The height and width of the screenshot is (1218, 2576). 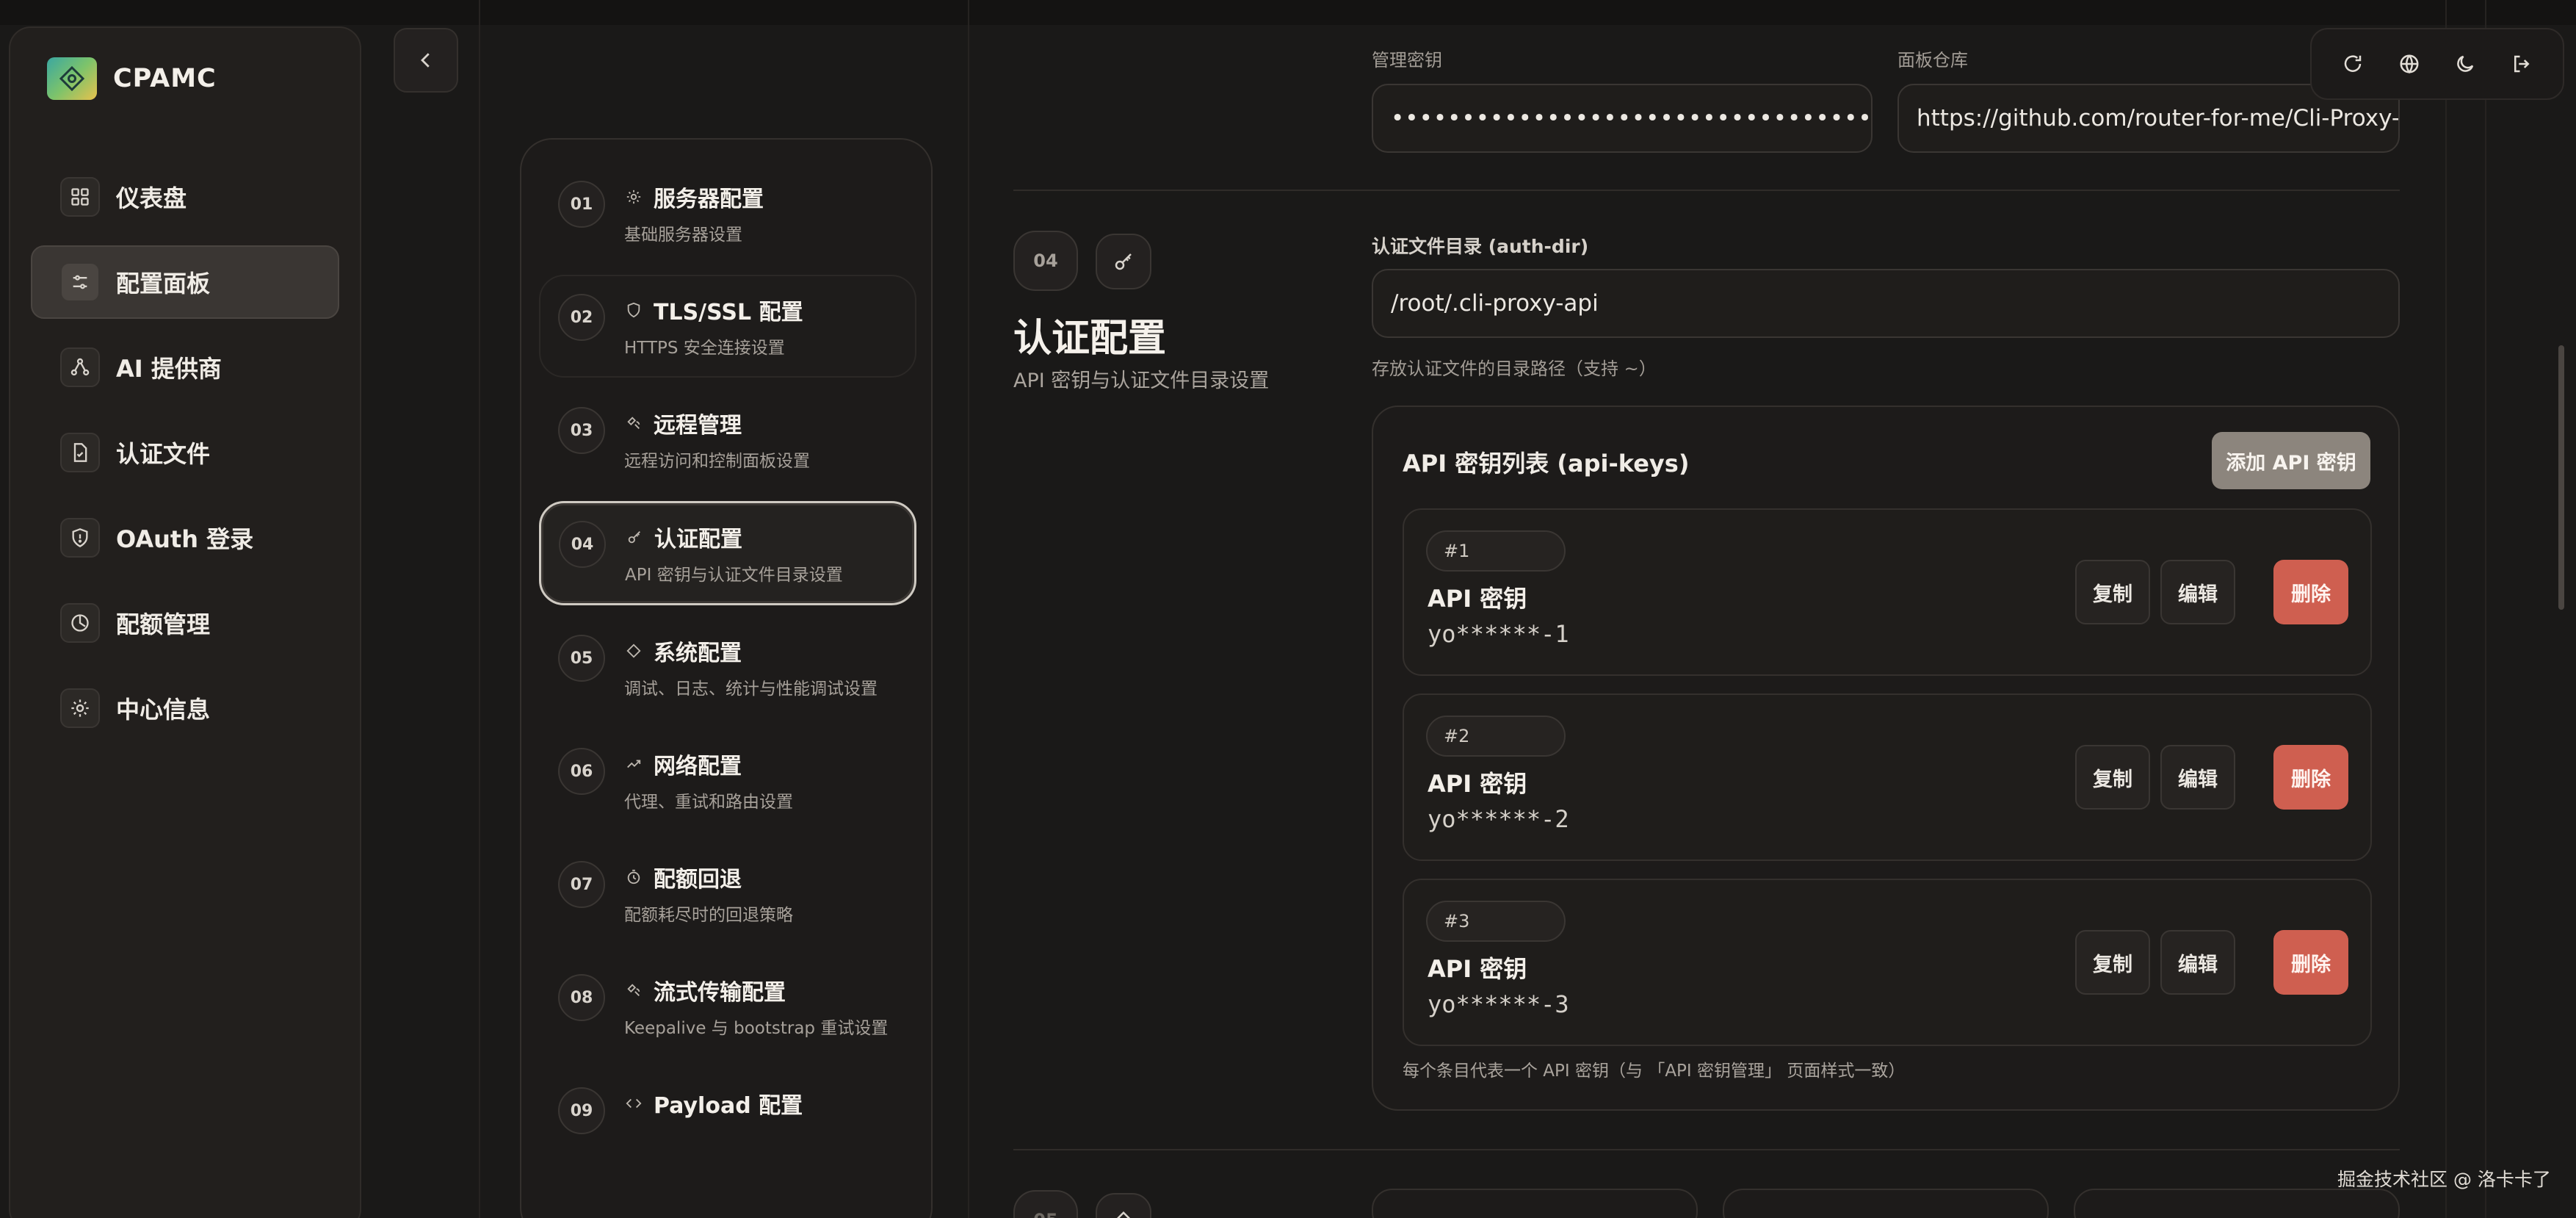 I want to click on brand: CPAMC, so click(x=132, y=78).